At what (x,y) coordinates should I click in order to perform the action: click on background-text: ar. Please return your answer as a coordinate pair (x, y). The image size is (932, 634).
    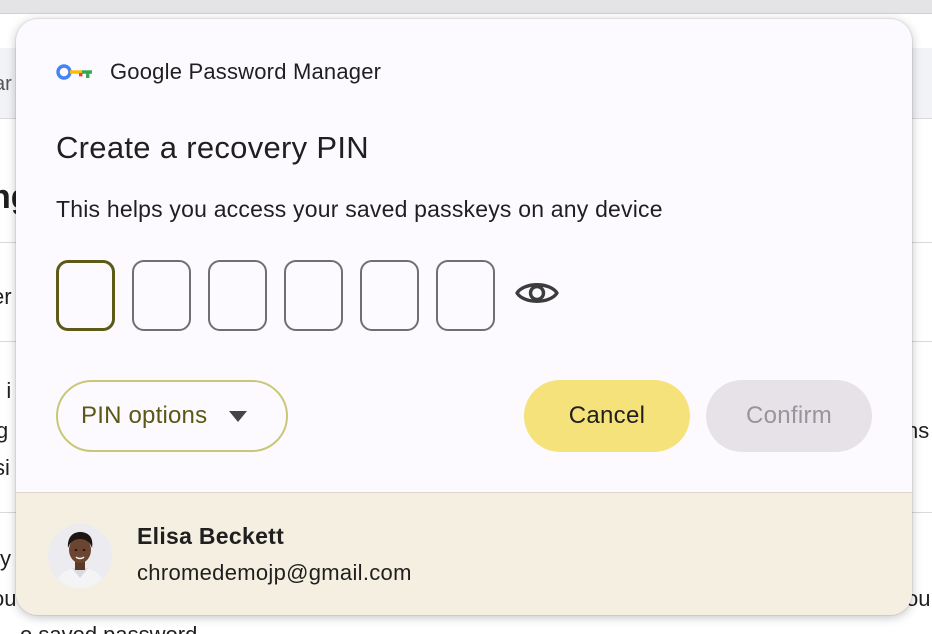
    Looking at the image, I should click on (6, 84).